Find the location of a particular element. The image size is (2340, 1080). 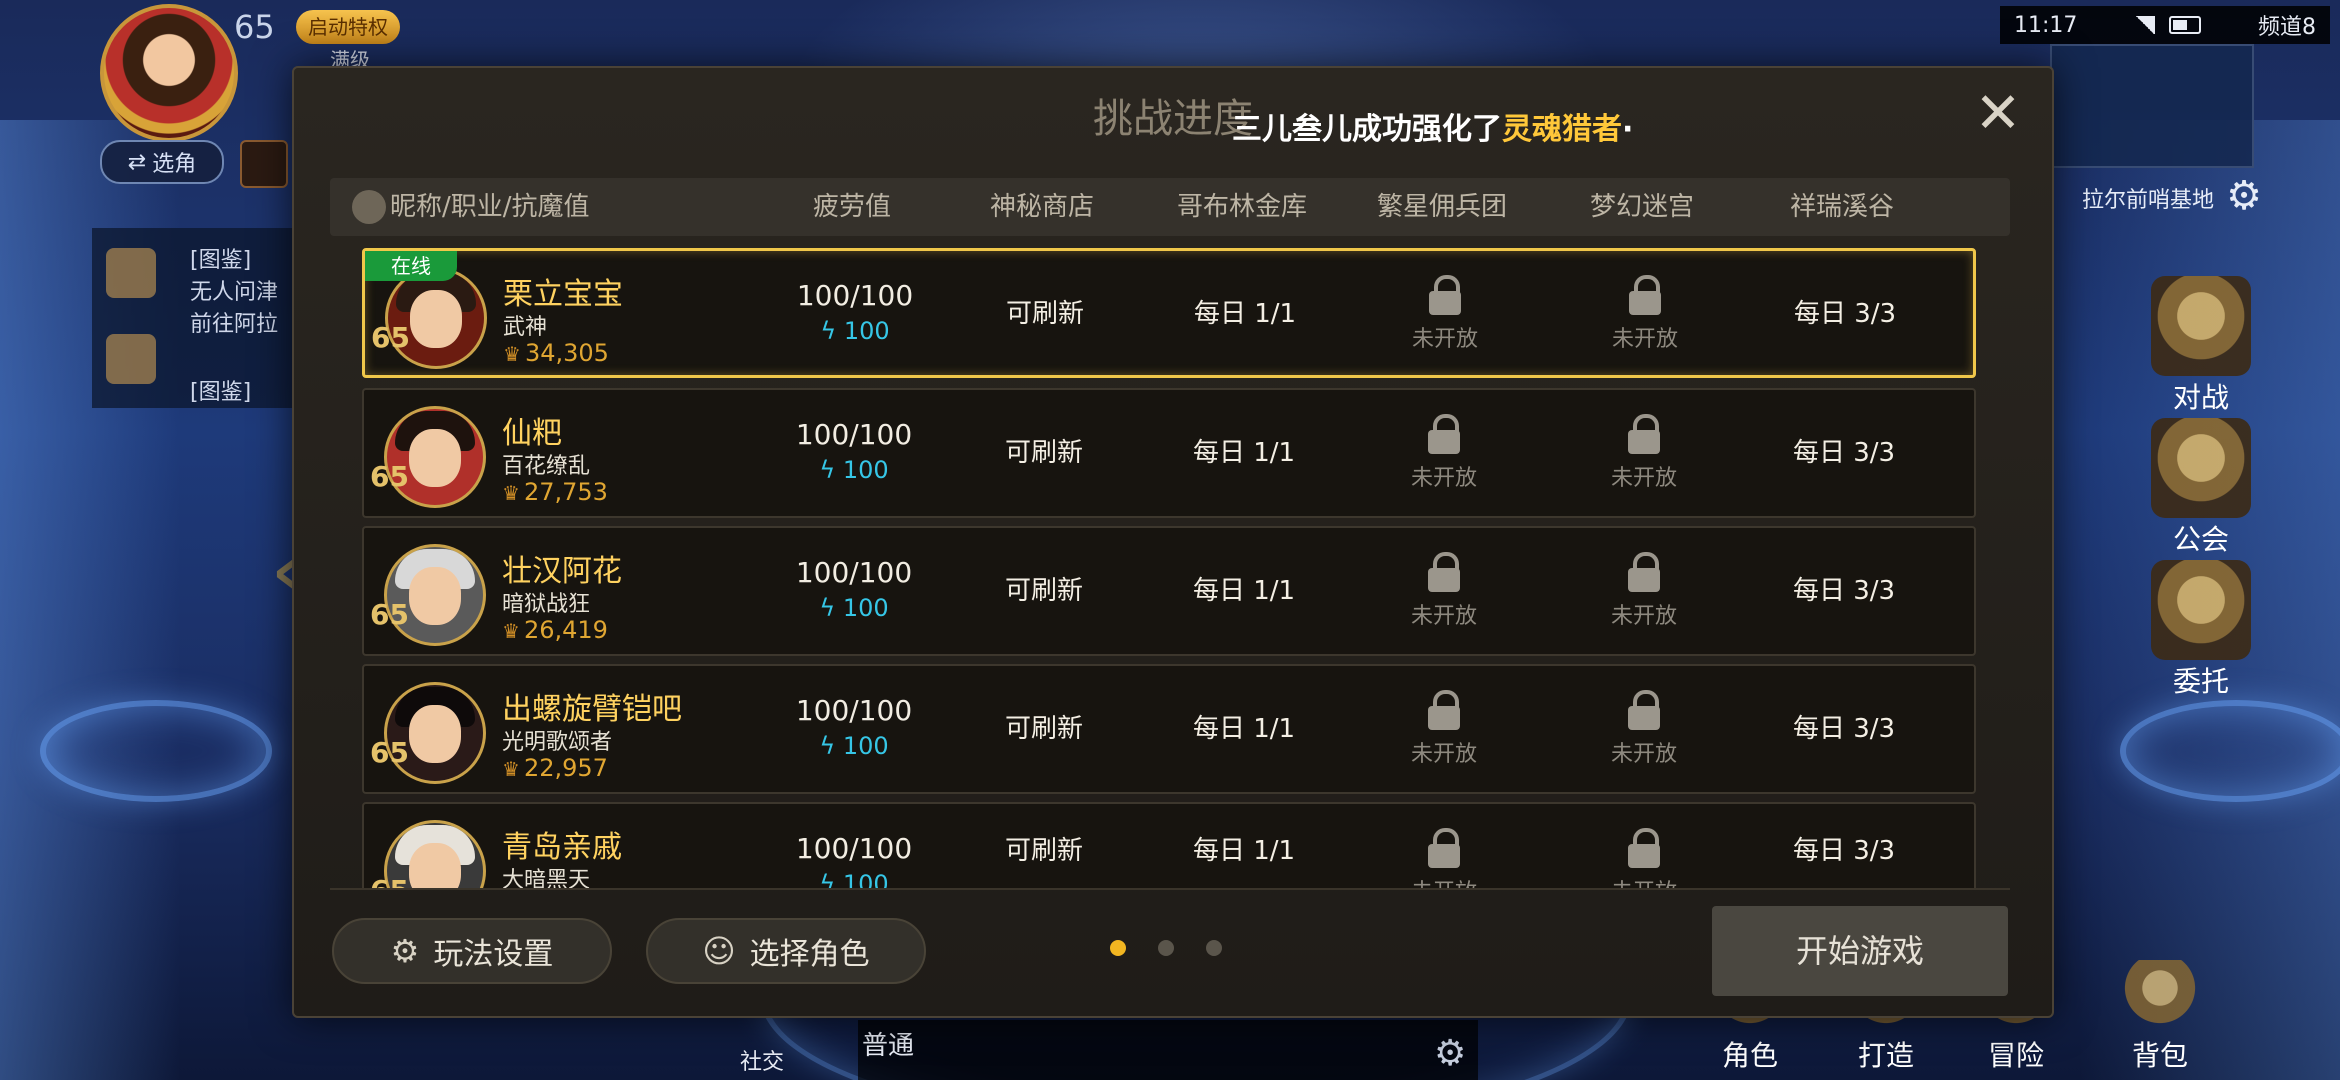

gameplay-settings-button: ⚙ 玩法设置 is located at coordinates (472, 951).